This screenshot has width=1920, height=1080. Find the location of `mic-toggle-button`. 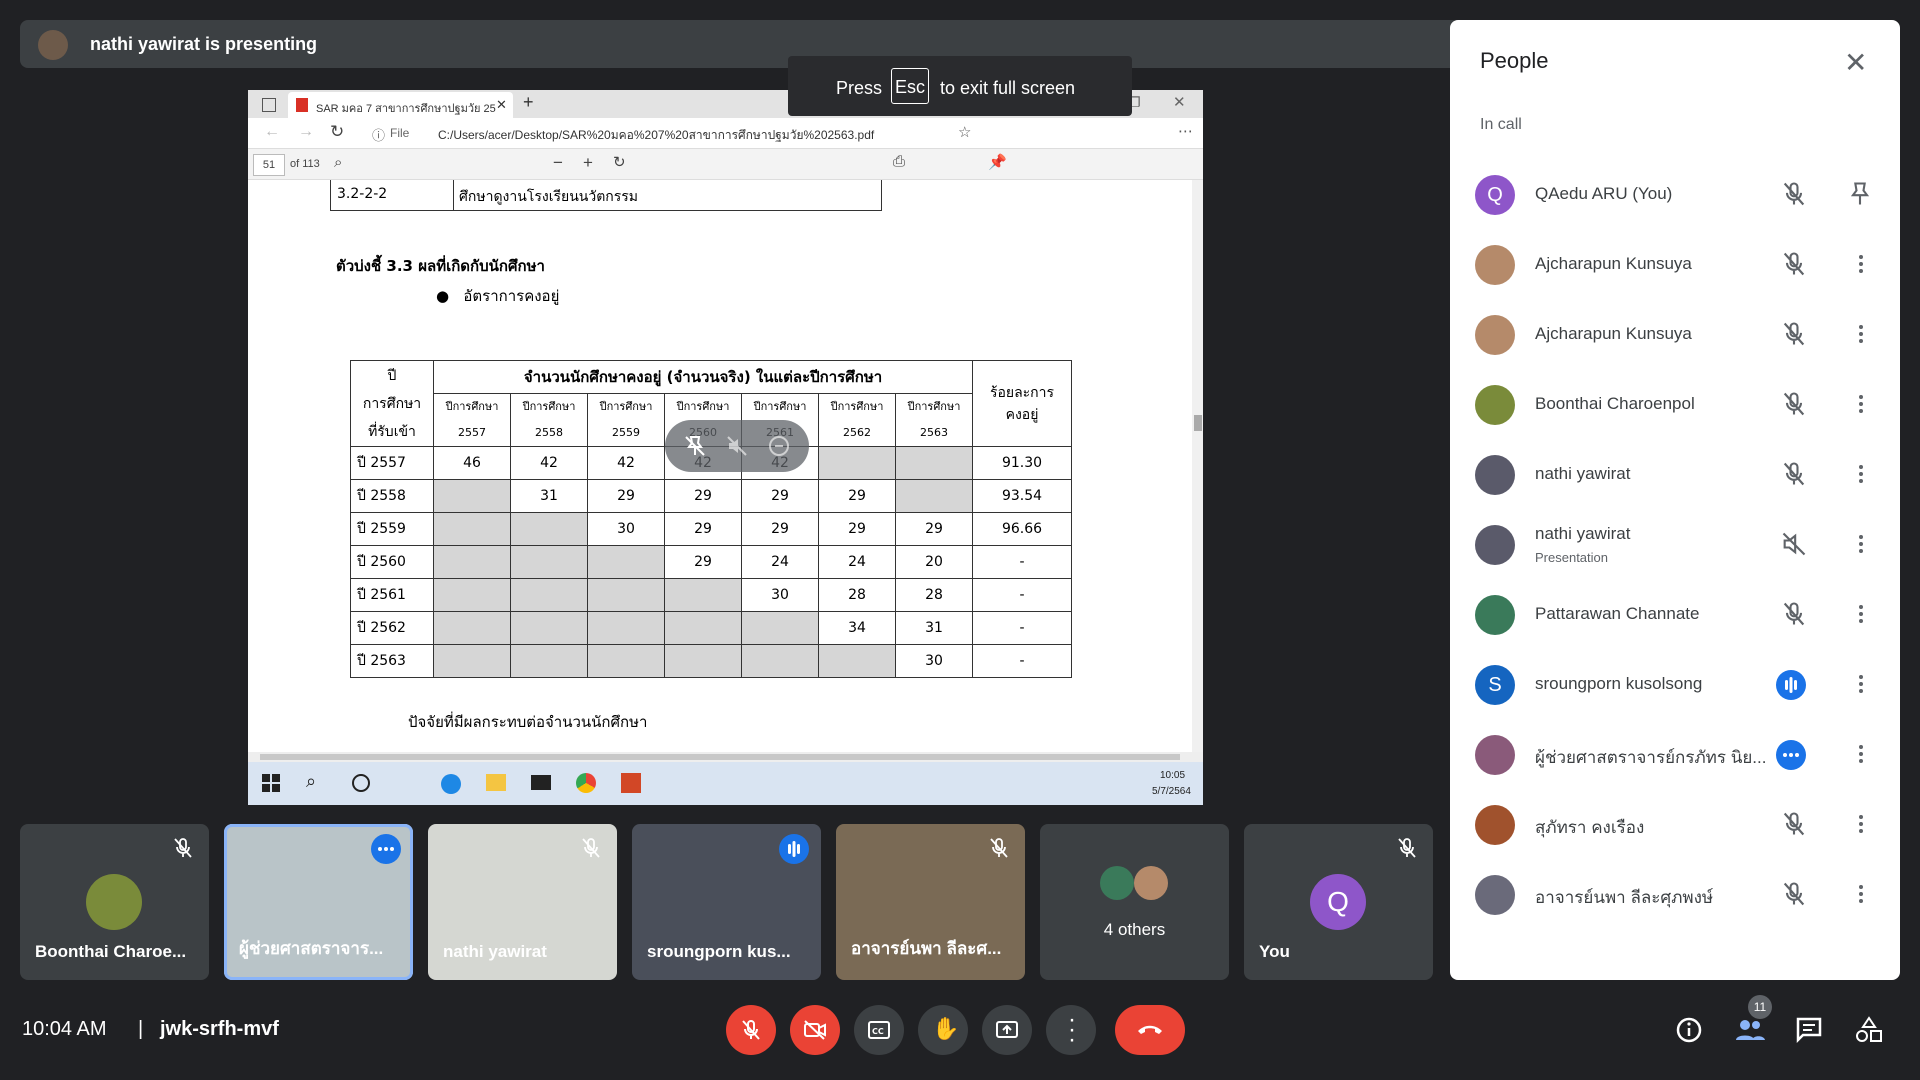

mic-toggle-button is located at coordinates (751, 1030).